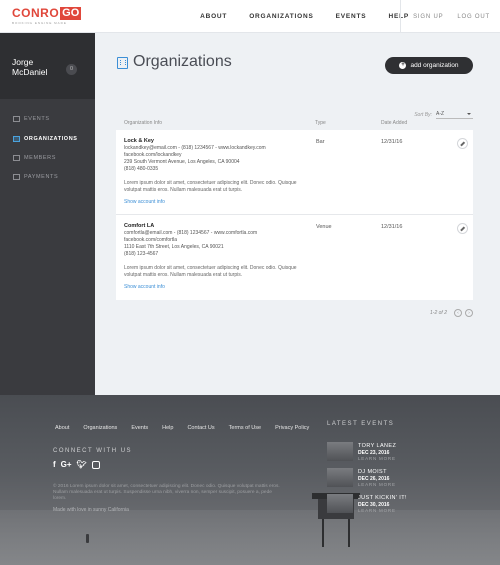 The width and height of the screenshot is (500, 565). Describe the element at coordinates (392, 452) in the screenshot. I see `event-item: TORY LANEZ DEC 23, 2016 LEARN MORE` at that location.